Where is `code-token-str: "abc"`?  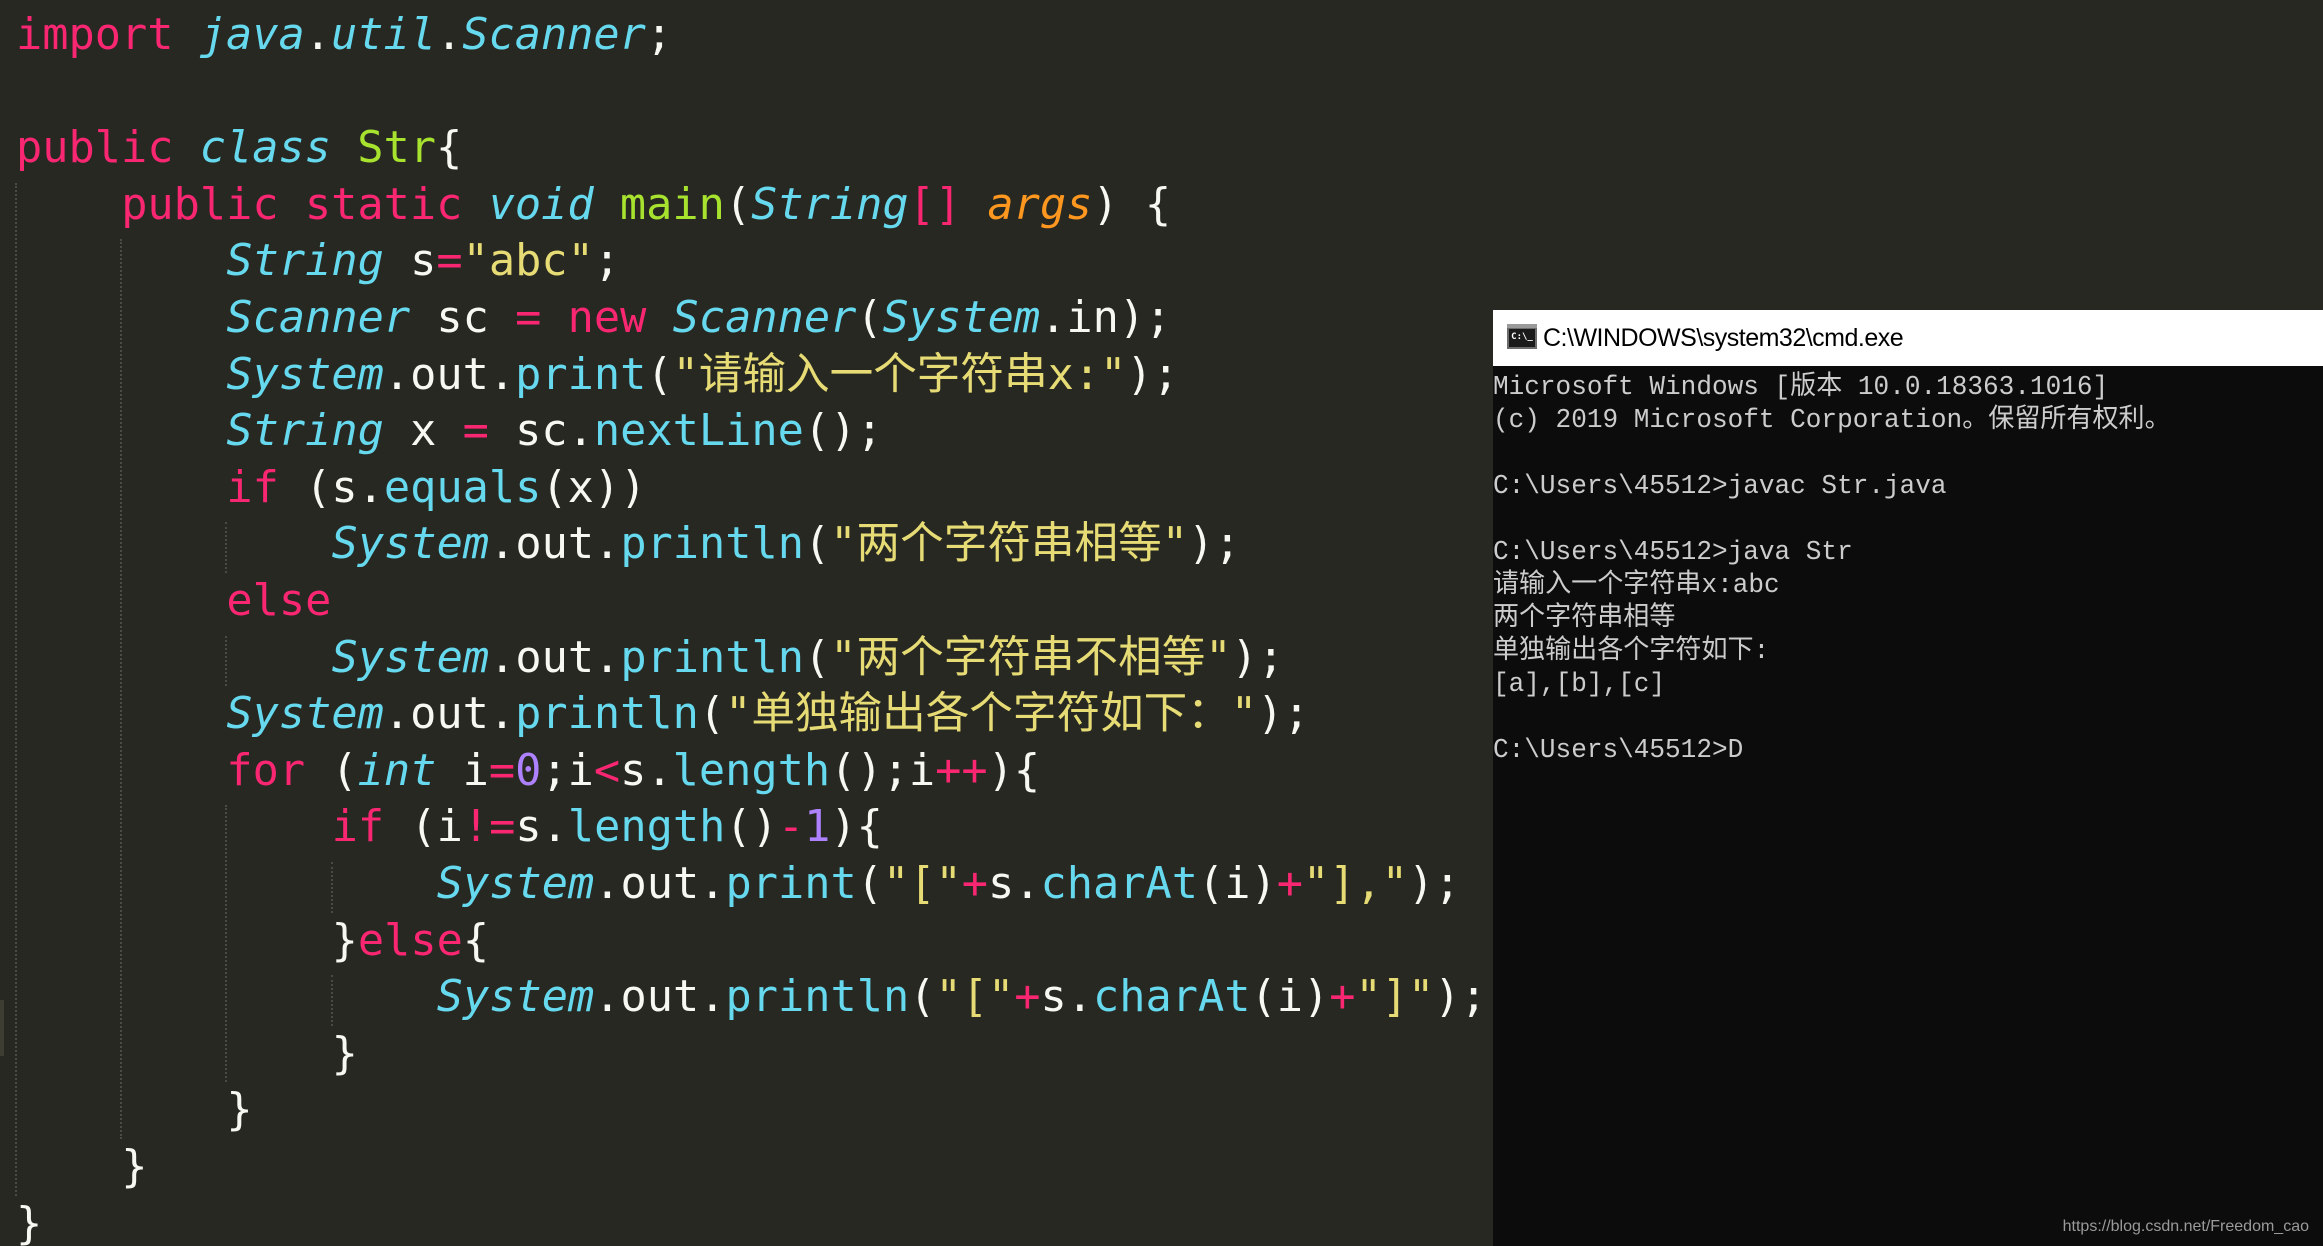
code-token-str: "abc" is located at coordinates (528, 261).